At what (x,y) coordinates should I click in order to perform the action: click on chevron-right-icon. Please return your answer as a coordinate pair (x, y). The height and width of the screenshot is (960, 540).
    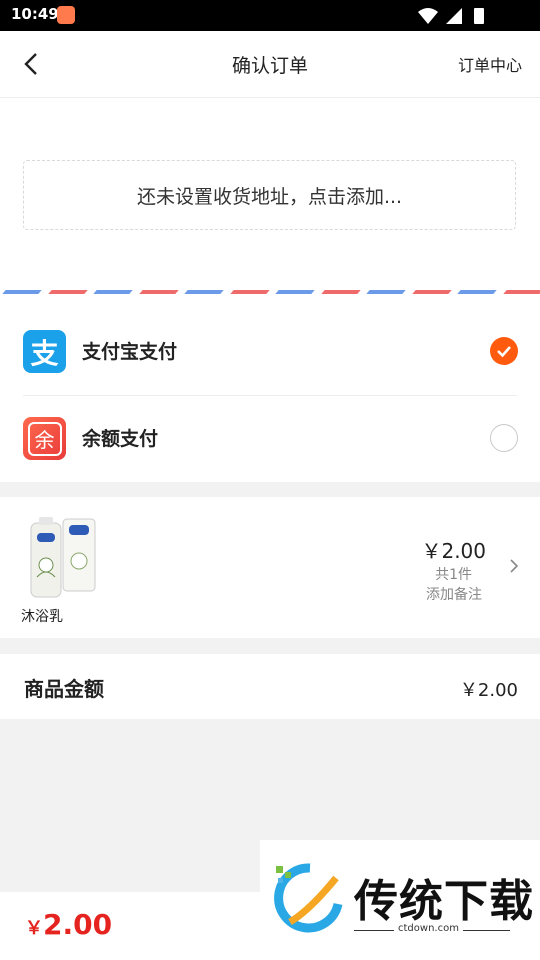
    Looking at the image, I should click on (514, 566).